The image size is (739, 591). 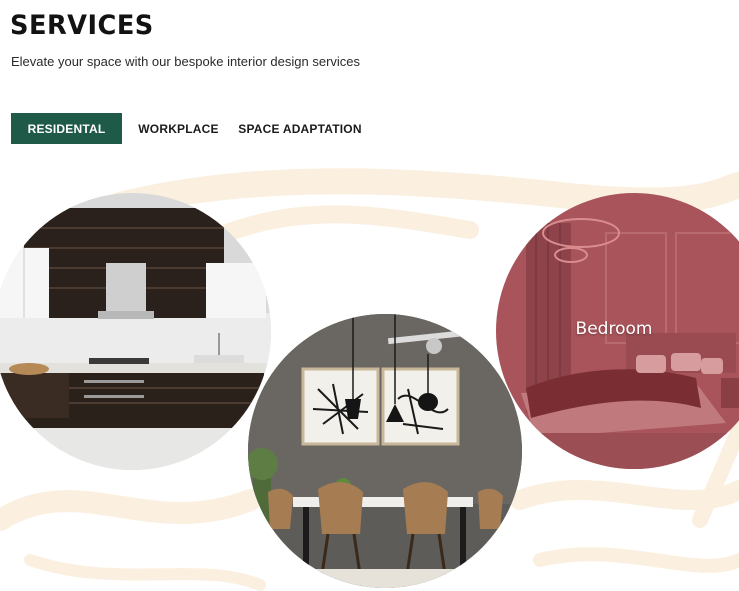 What do you see at coordinates (66, 128) in the screenshot?
I see `tab-residental: RESIDENTAL` at bounding box center [66, 128].